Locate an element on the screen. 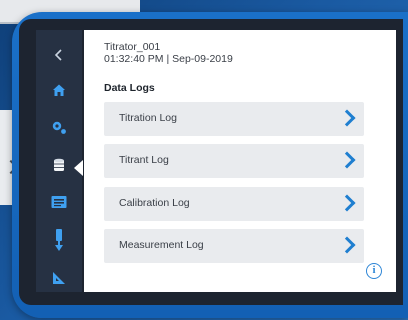 The width and height of the screenshot is (408, 320). titrant-log-button: Titrant Log is located at coordinates (234, 161).